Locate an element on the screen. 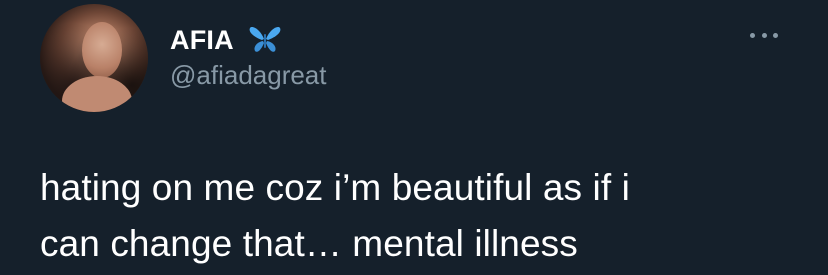 The image size is (828, 275). author-display-name: AFIA is located at coordinates (202, 40).